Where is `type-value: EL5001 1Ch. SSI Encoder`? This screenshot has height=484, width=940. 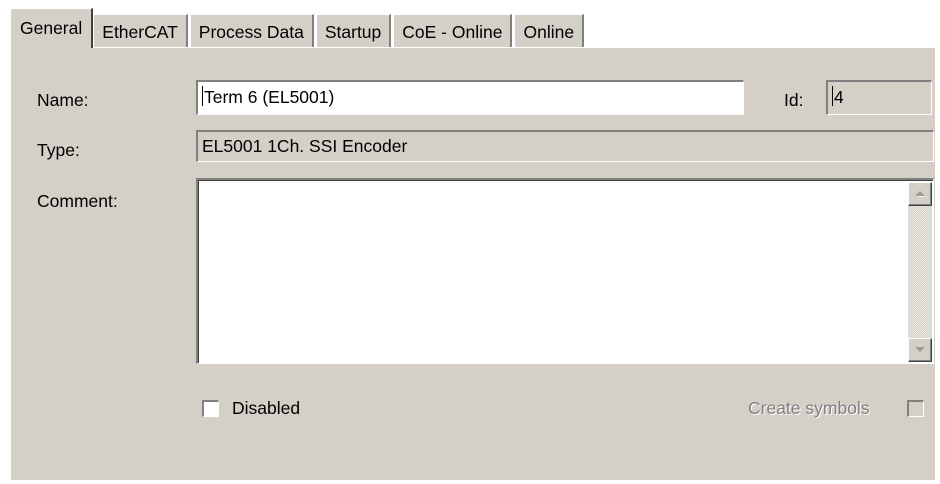 type-value: EL5001 1Ch. SSI Encoder is located at coordinates (305, 146).